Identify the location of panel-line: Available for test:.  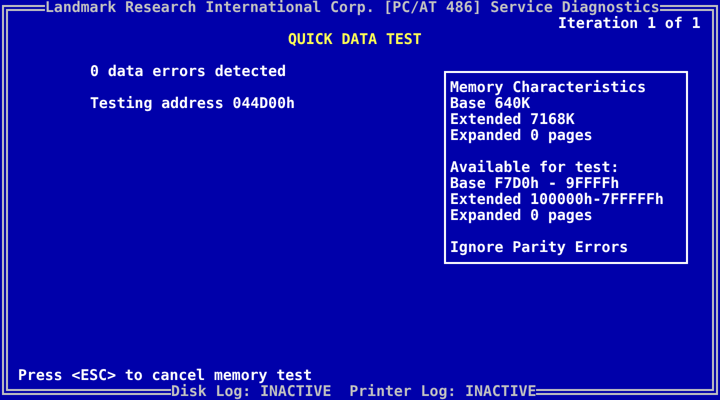
(535, 168).